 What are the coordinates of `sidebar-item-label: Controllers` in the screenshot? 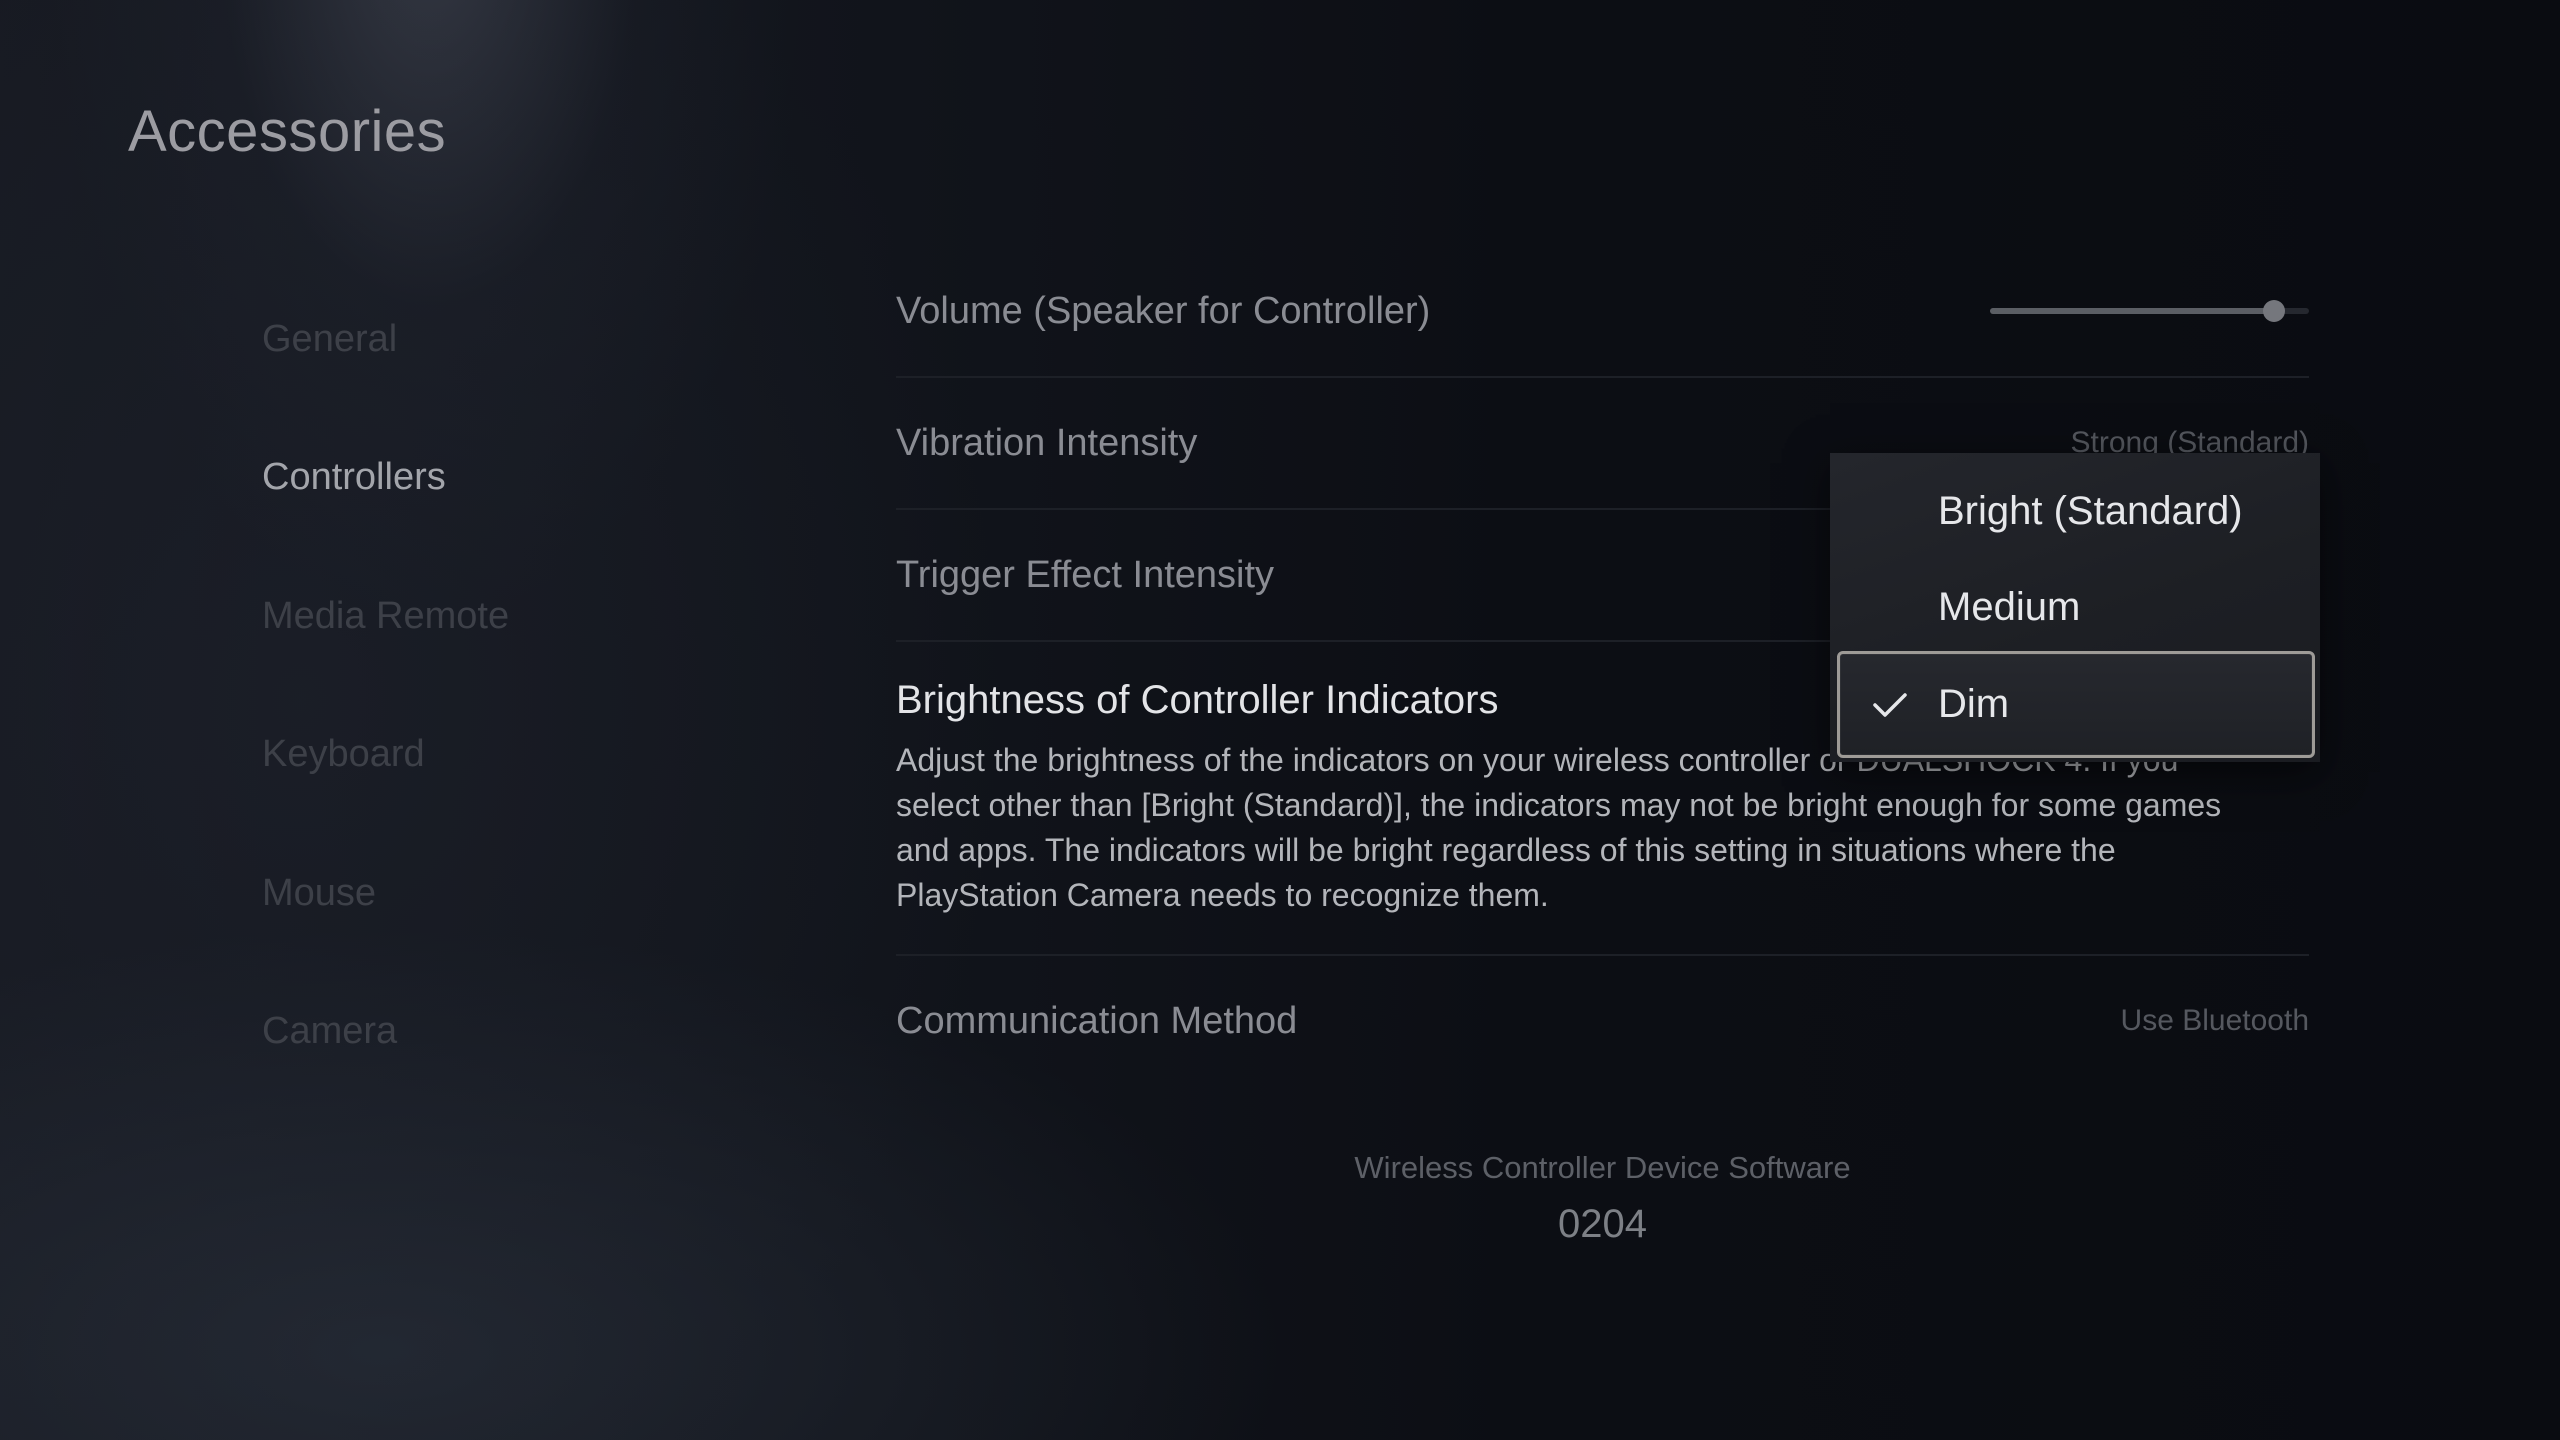 It's located at (354, 477).